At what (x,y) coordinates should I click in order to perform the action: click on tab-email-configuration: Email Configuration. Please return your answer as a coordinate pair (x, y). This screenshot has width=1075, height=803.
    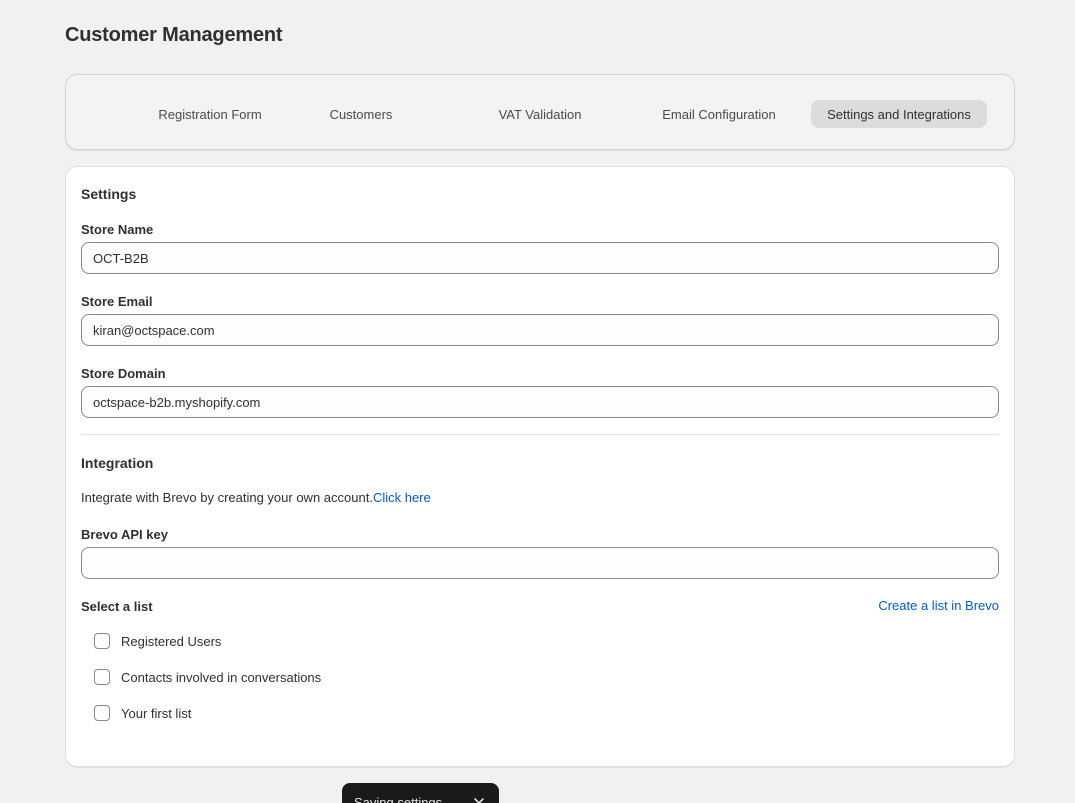
    Looking at the image, I should click on (719, 114).